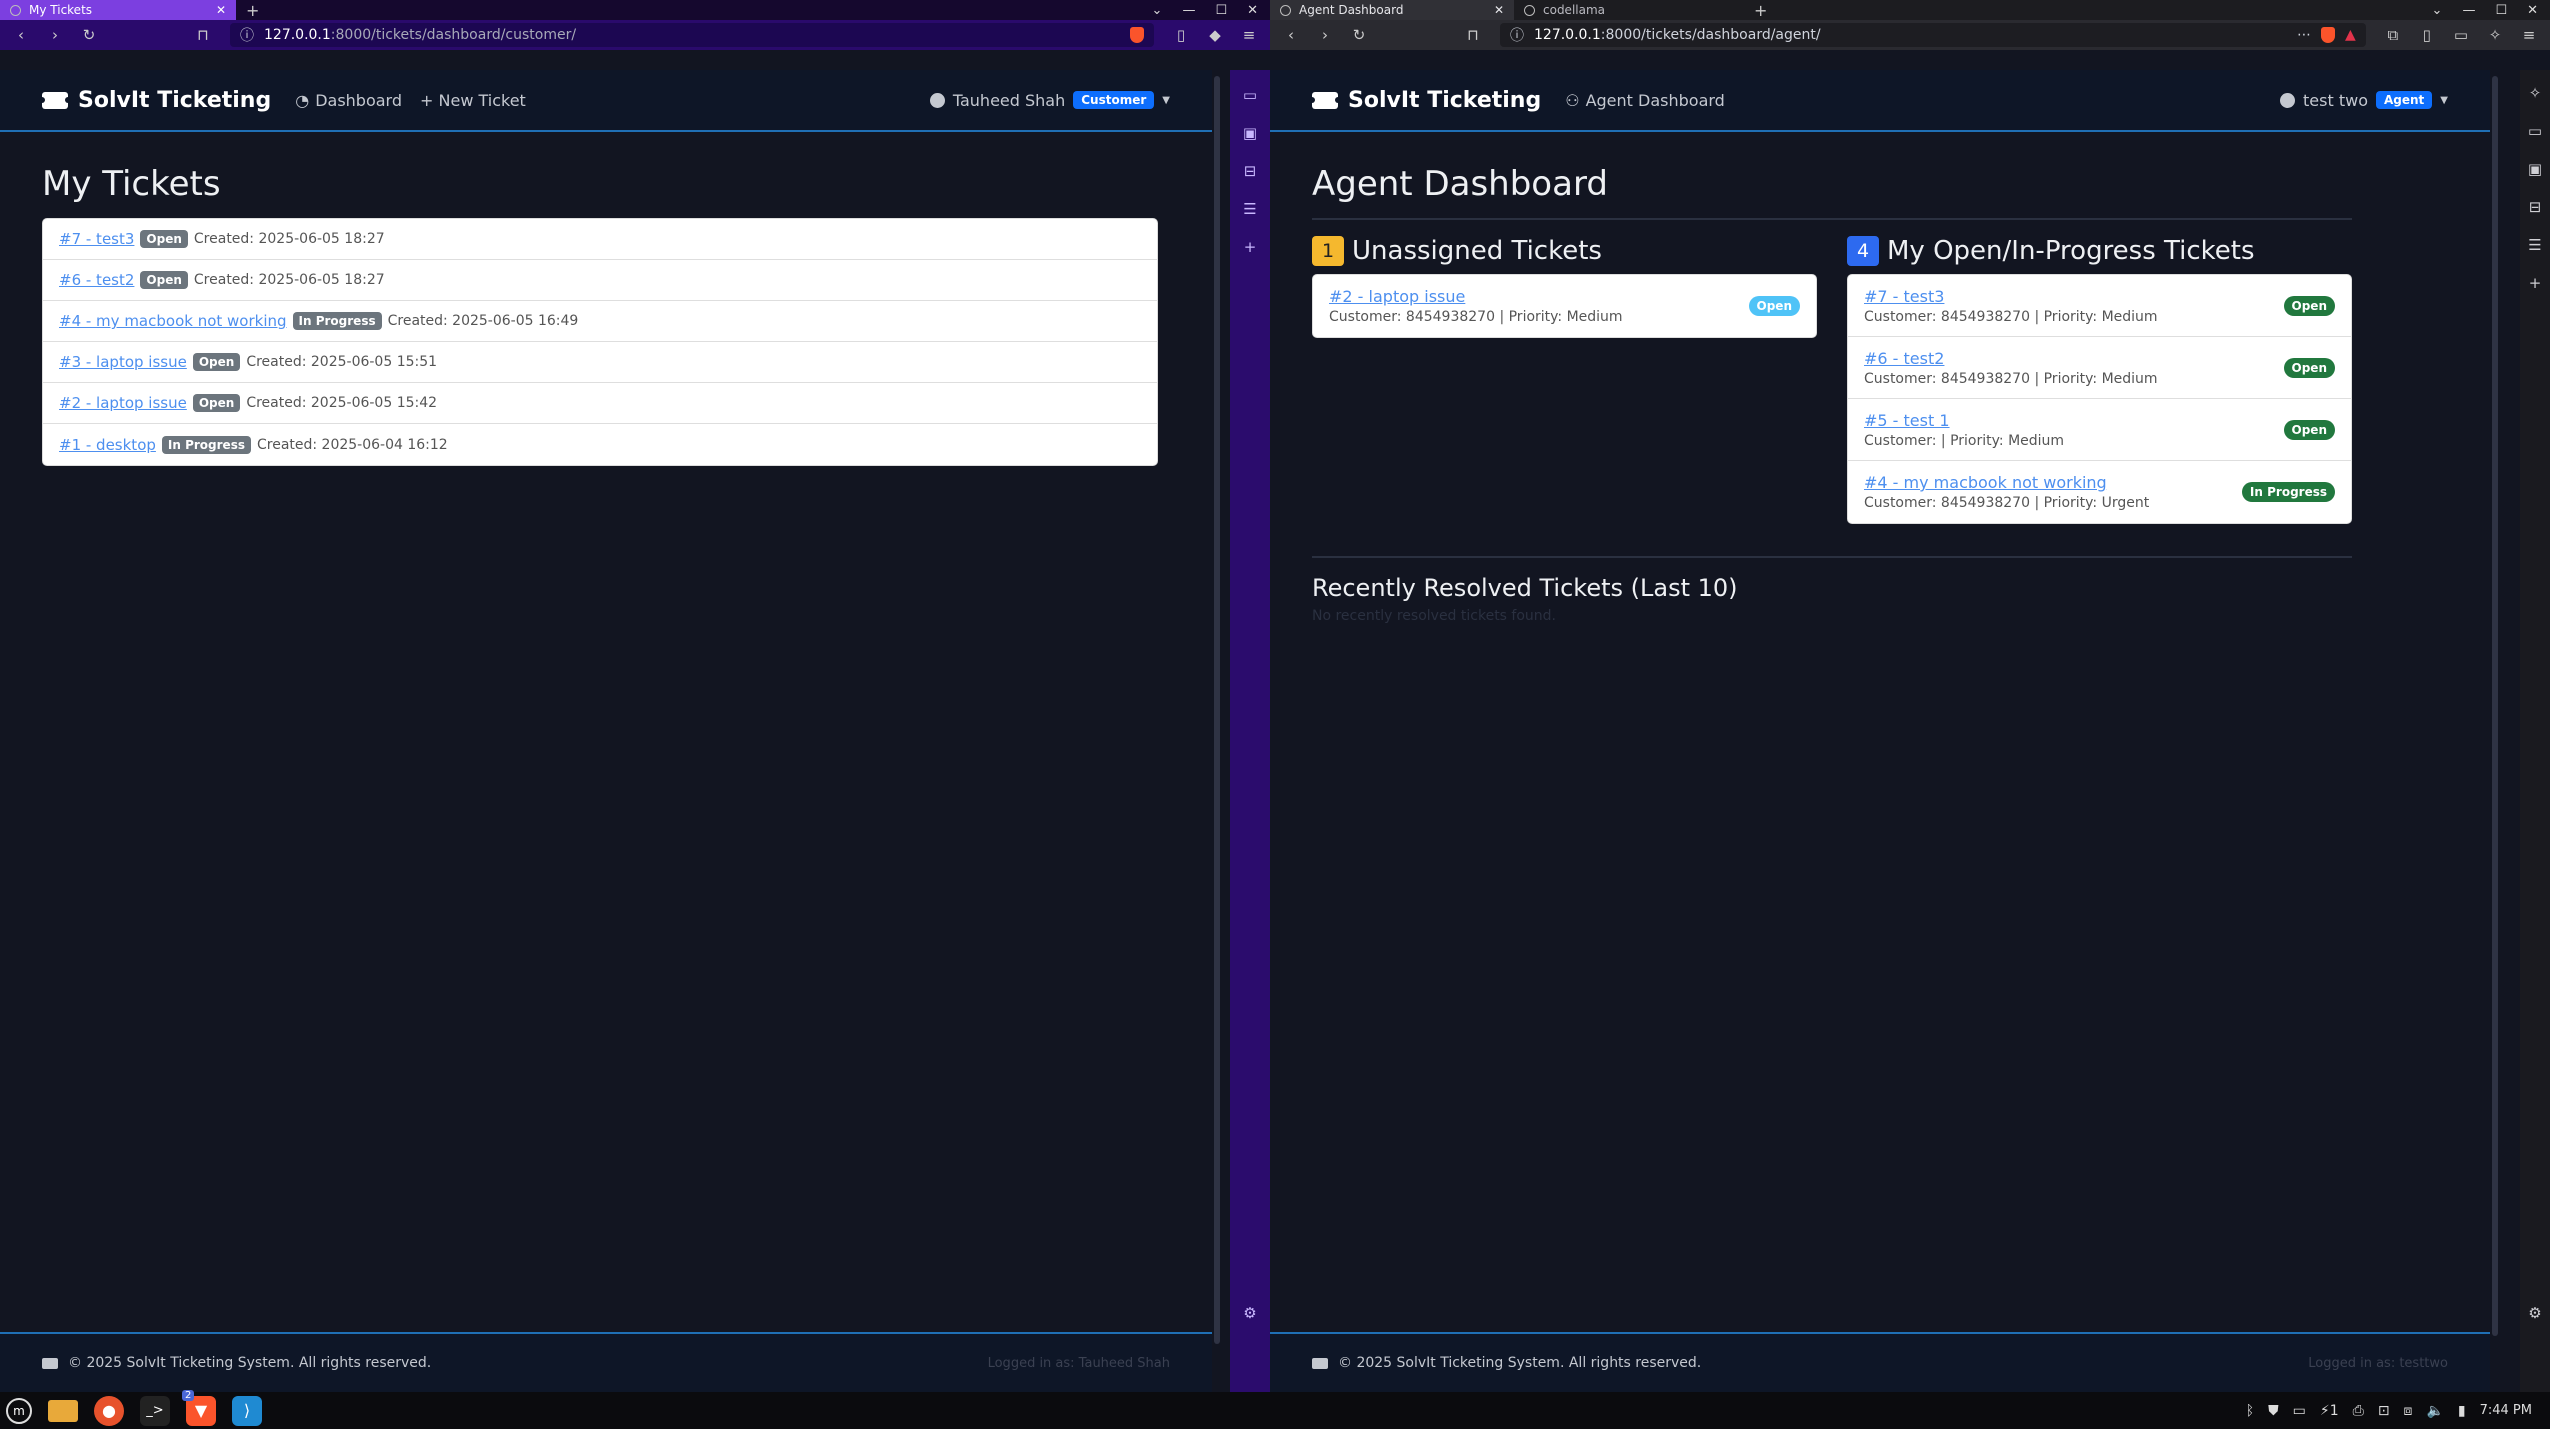  What do you see at coordinates (1049, 100) in the screenshot?
I see `user-menu: Tauheed Shah Customer ▼` at bounding box center [1049, 100].